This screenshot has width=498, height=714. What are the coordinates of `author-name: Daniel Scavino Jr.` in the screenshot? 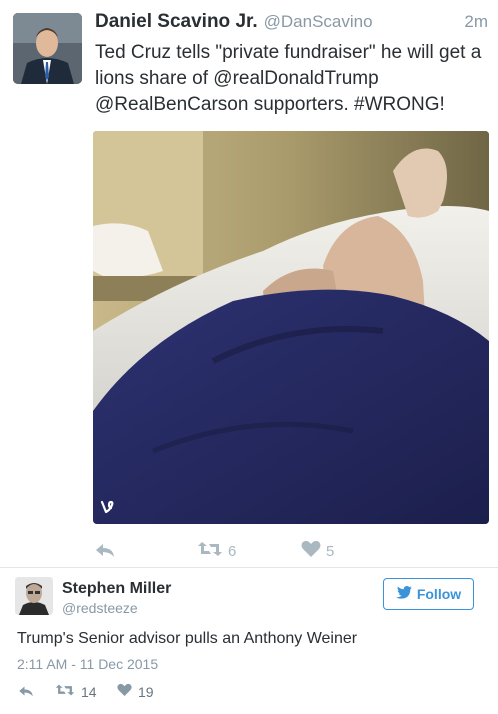 It's located at (176, 21).